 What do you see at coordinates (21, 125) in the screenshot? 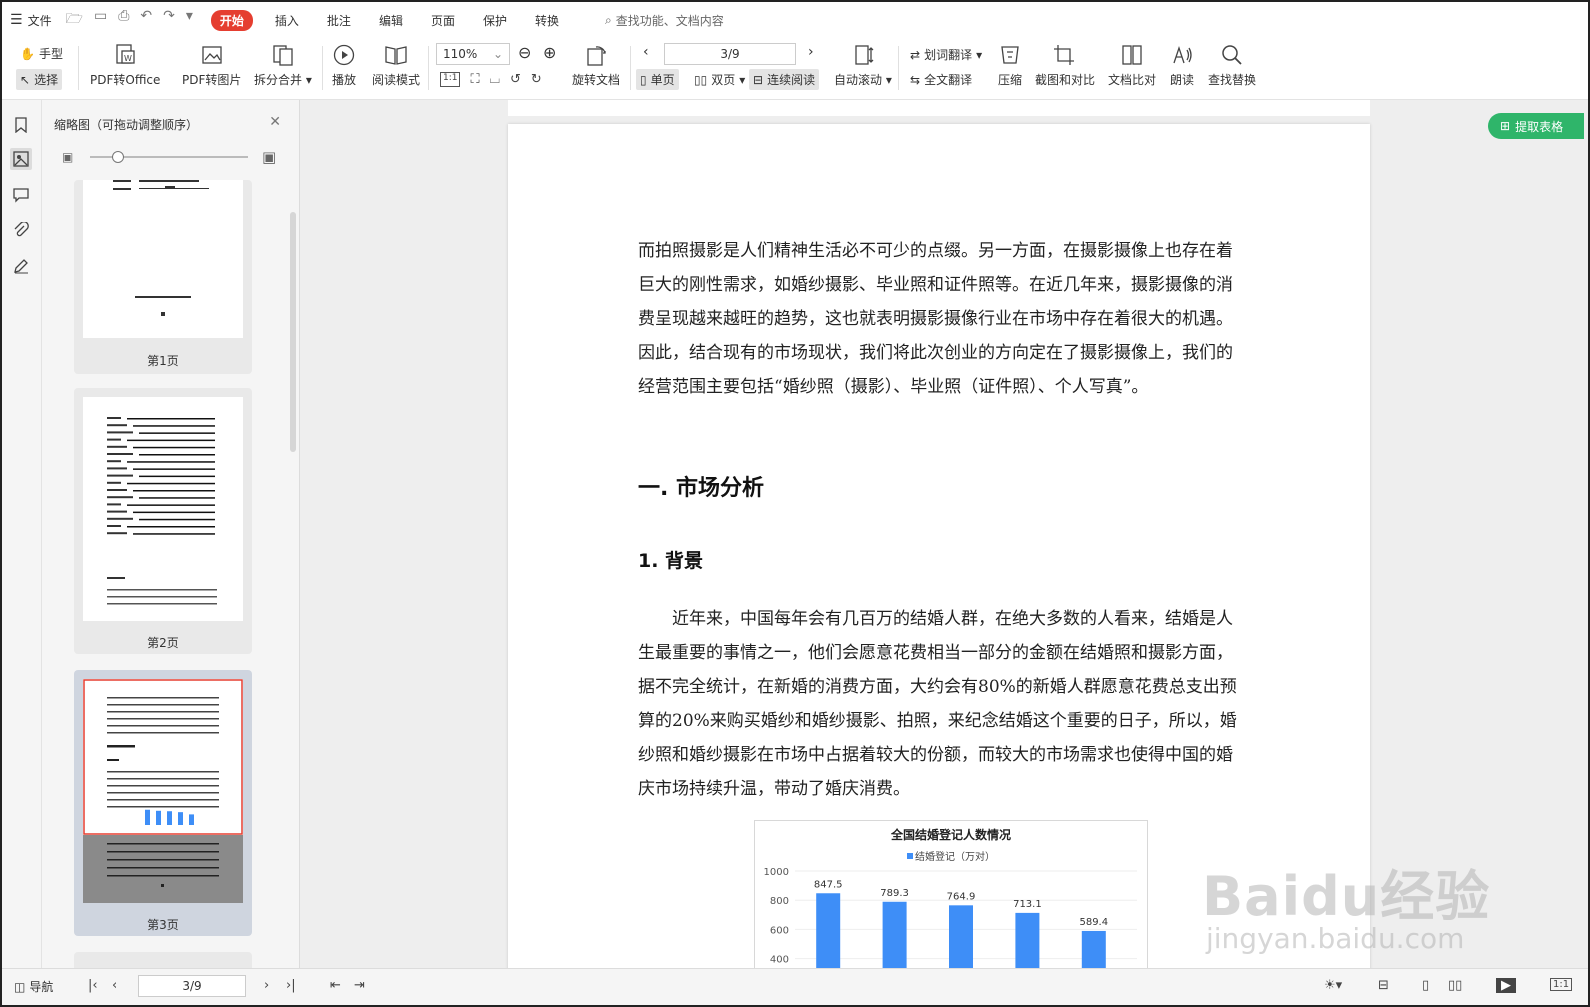
I see `bookmark-icon` at bounding box center [21, 125].